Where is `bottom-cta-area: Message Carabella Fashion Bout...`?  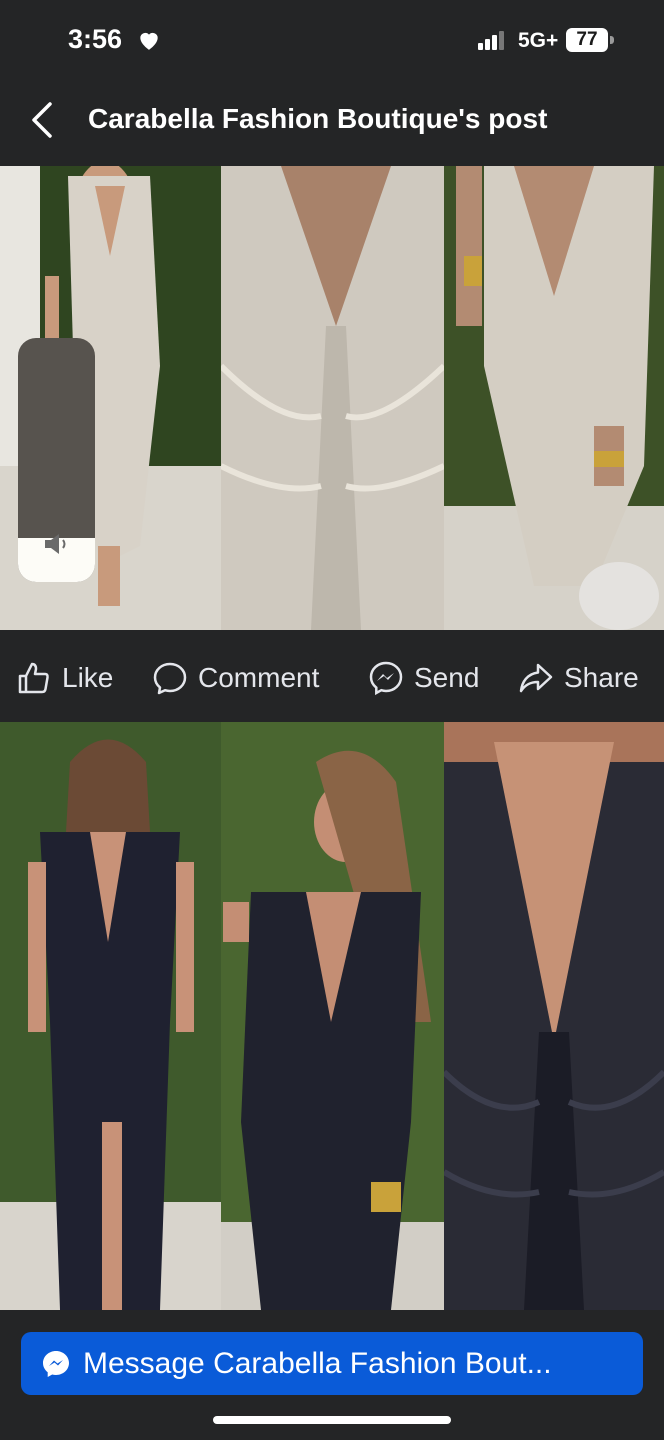 bottom-cta-area: Message Carabella Fashion Bout... is located at coordinates (332, 1375).